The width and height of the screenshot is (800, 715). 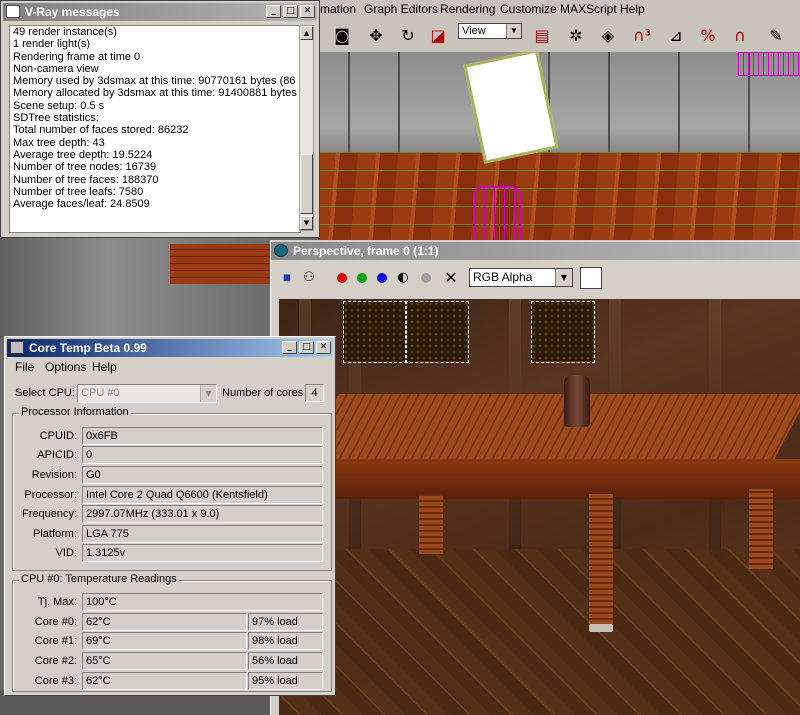 I want to click on rotate-icon: ↻, so click(x=408, y=35).